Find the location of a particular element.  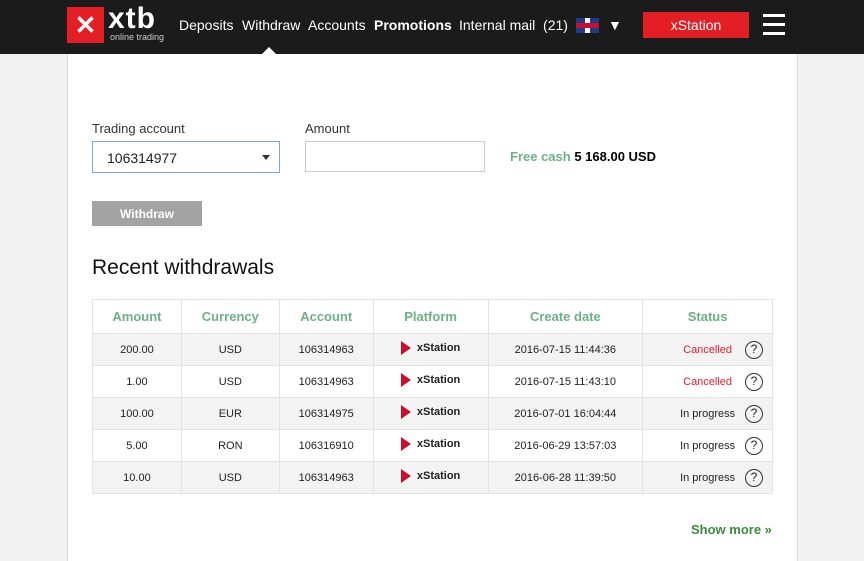

table-cell: 2016-06-28 11:39:50 is located at coordinates (565, 477).